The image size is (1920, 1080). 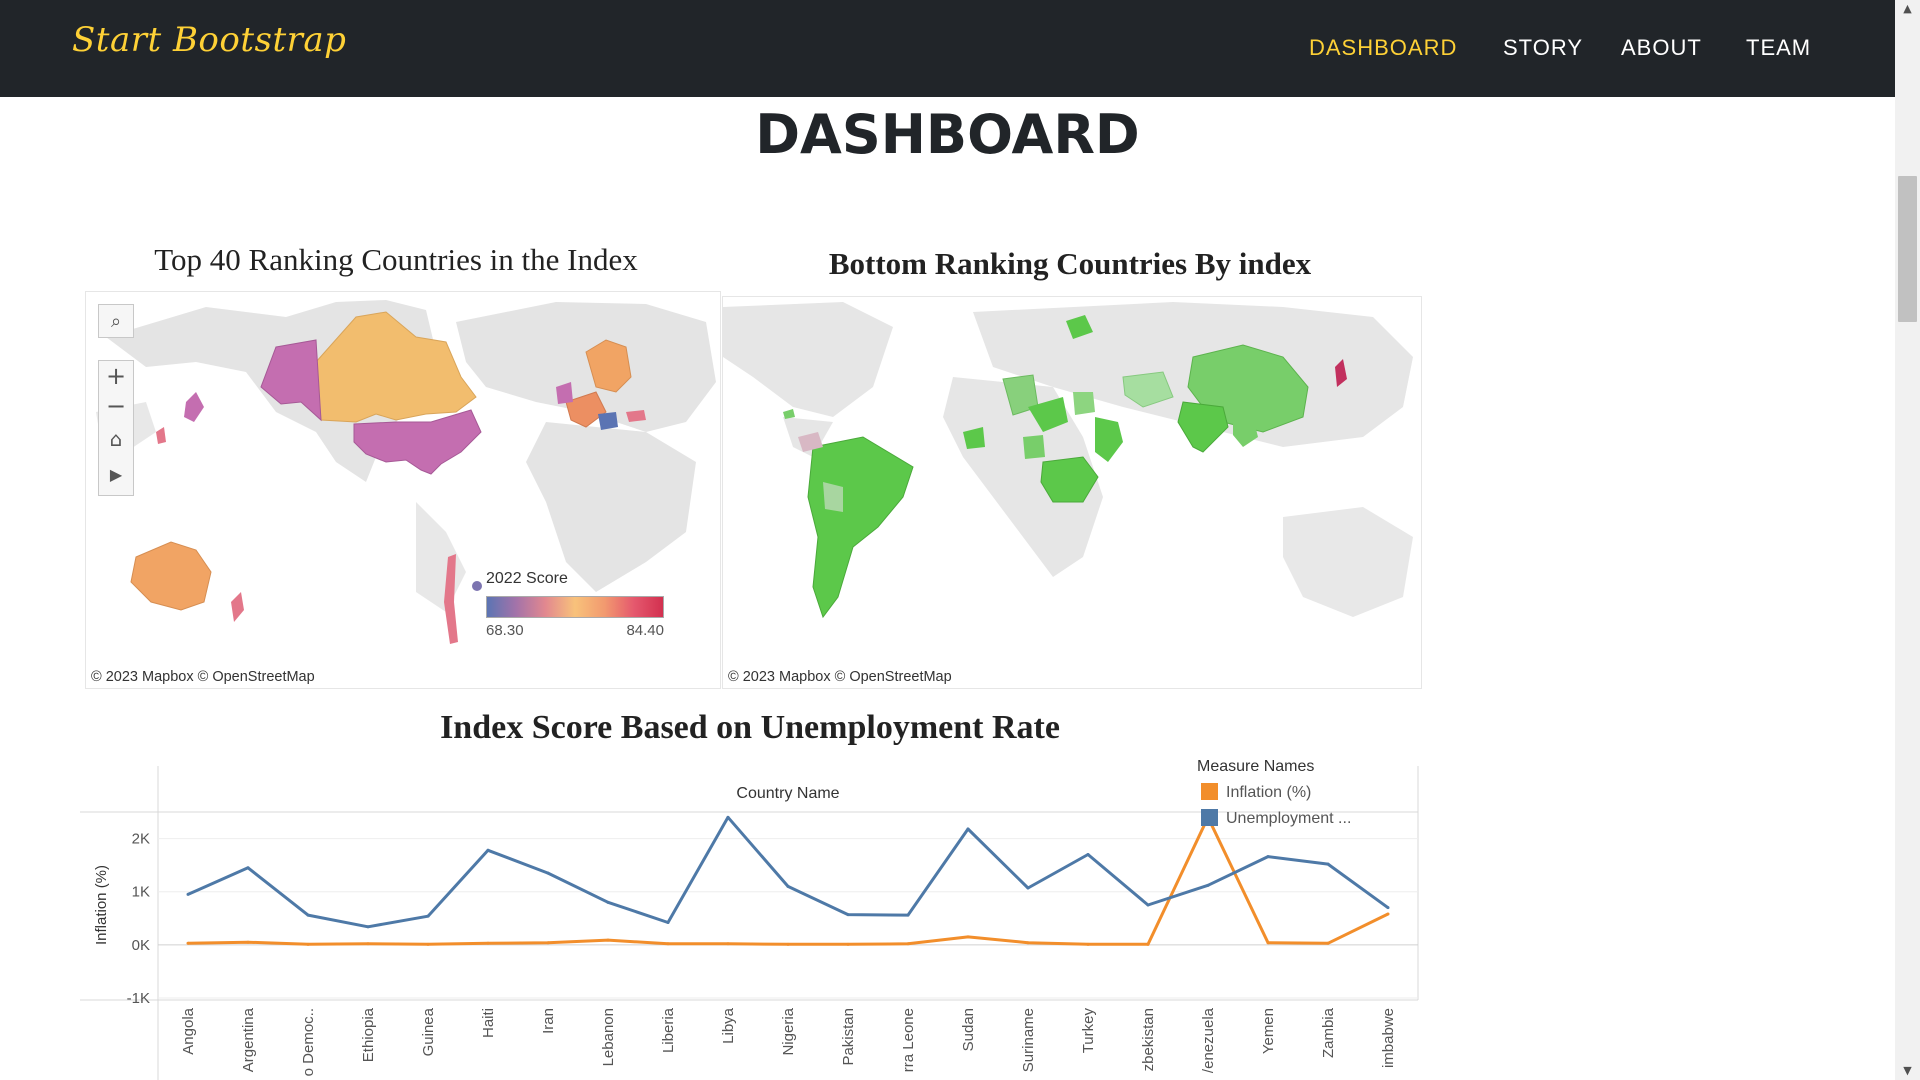 What do you see at coordinates (116, 406) in the screenshot?
I see `minus-icon: −` at bounding box center [116, 406].